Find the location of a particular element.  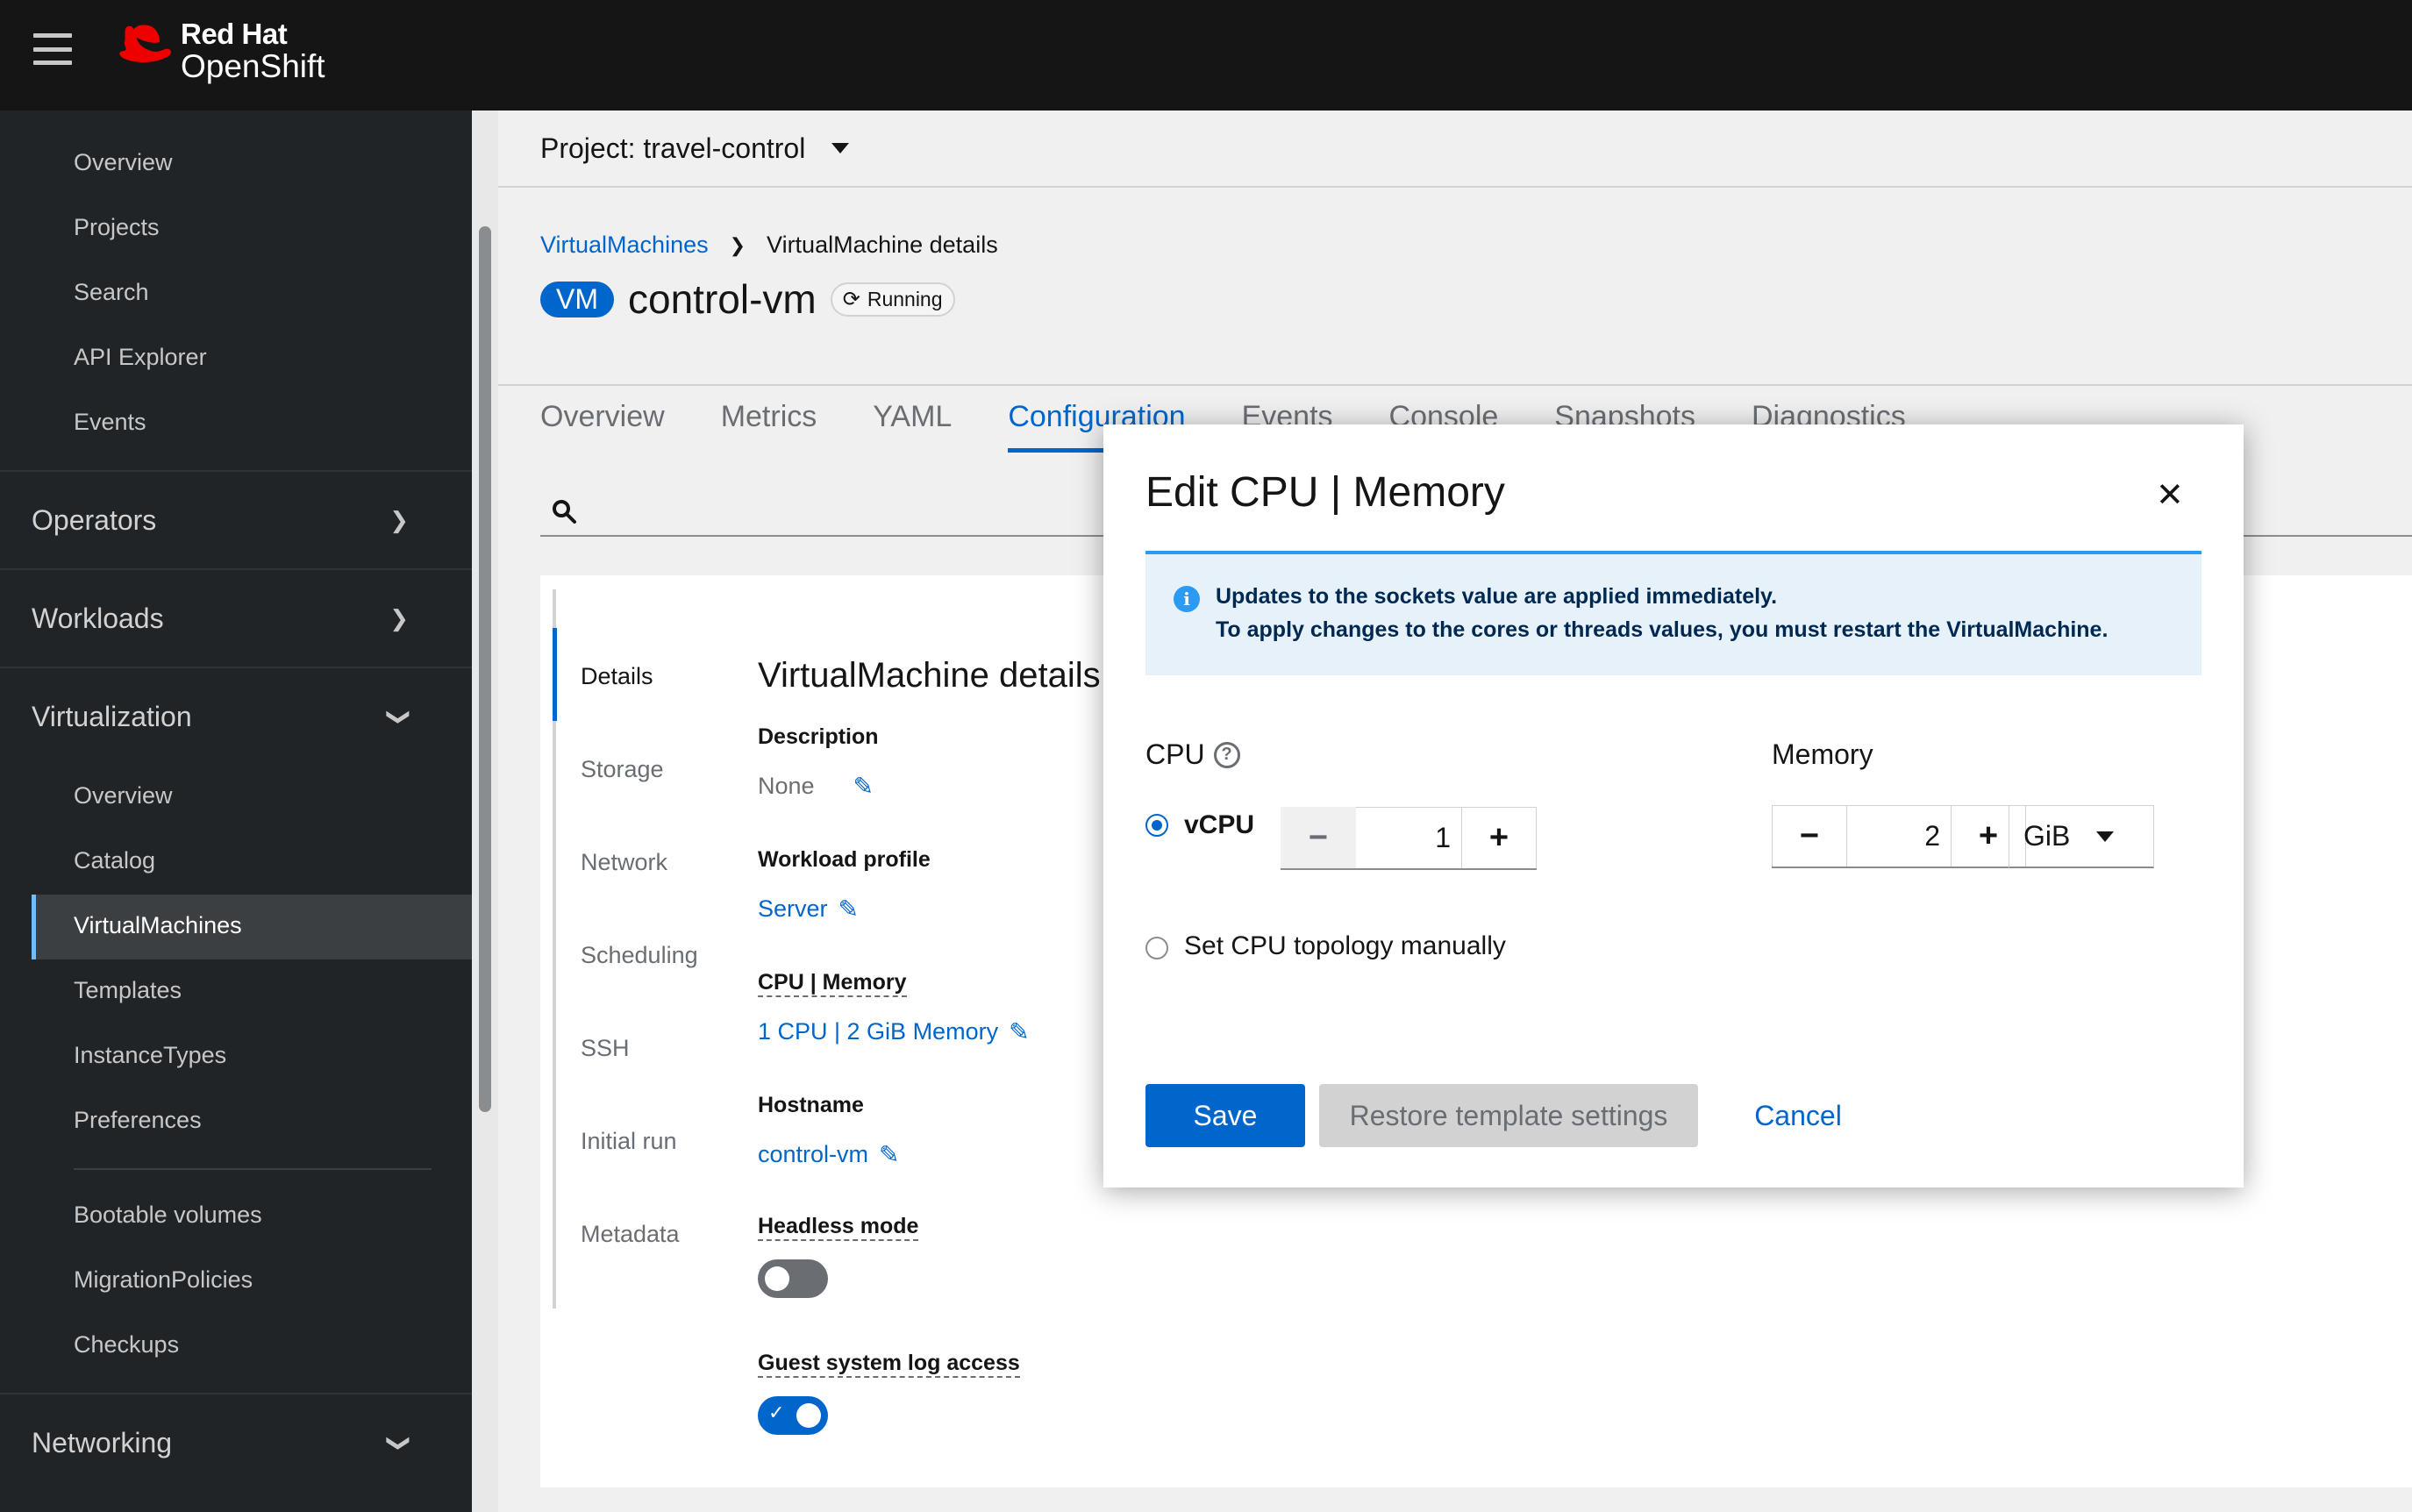

hostname-text: control-vm is located at coordinates (813, 1154).